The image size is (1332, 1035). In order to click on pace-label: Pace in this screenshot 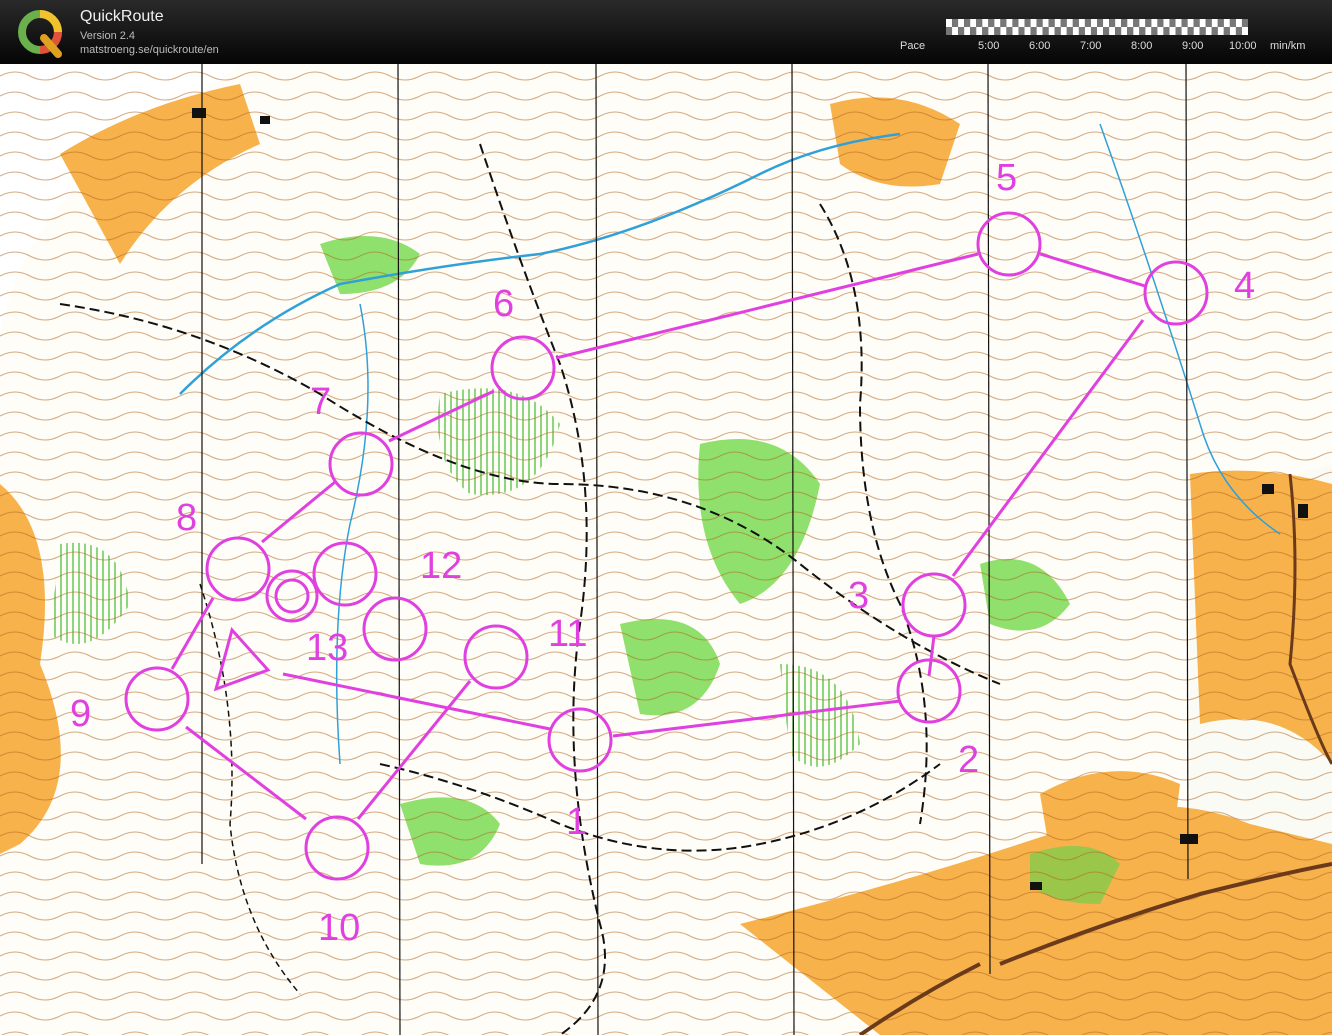, I will do `click(913, 46)`.